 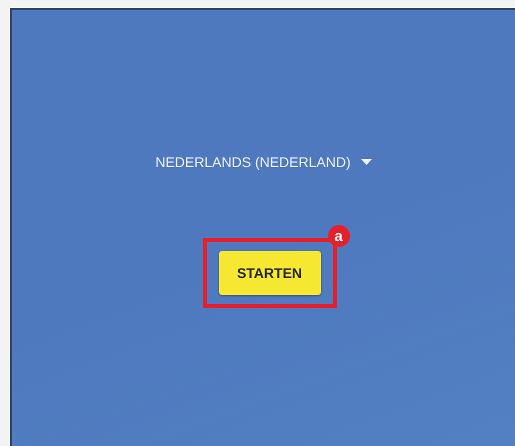 What do you see at coordinates (339, 236) in the screenshot?
I see `annotation-badge: a` at bounding box center [339, 236].